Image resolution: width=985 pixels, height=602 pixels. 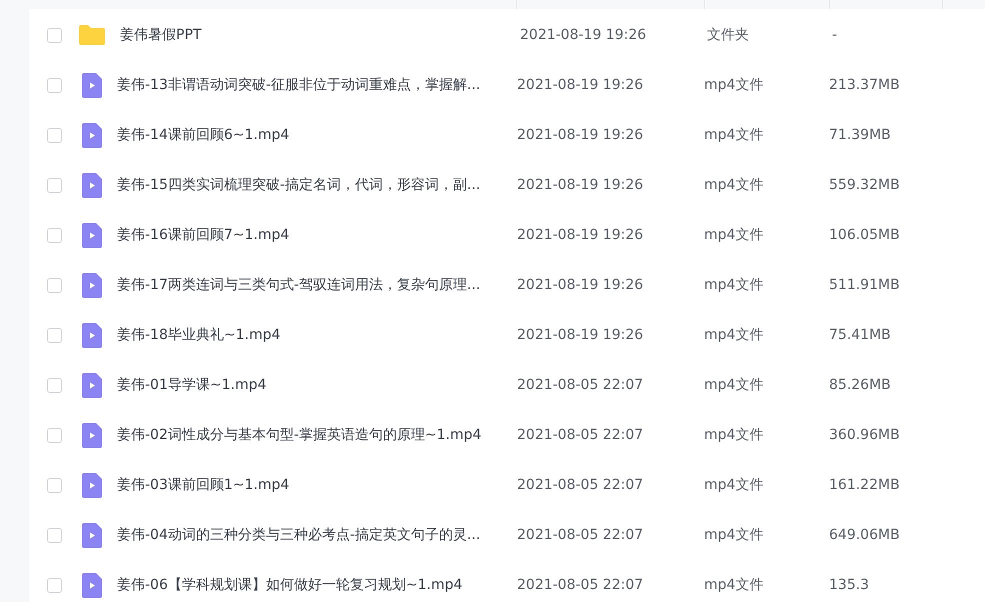 I want to click on file-size: 106.05MB, so click(x=864, y=235).